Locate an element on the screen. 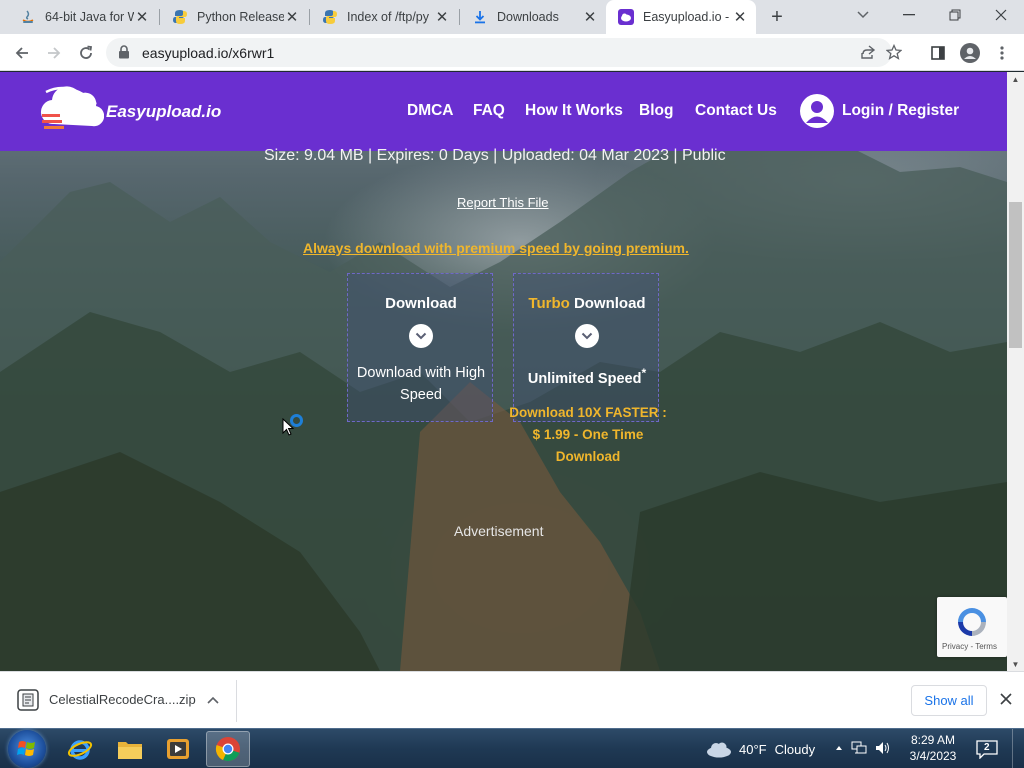 Image resolution: width=1024 pixels, height=768 pixels. tab-title: 64-bit Java for W is located at coordinates (89, 17).